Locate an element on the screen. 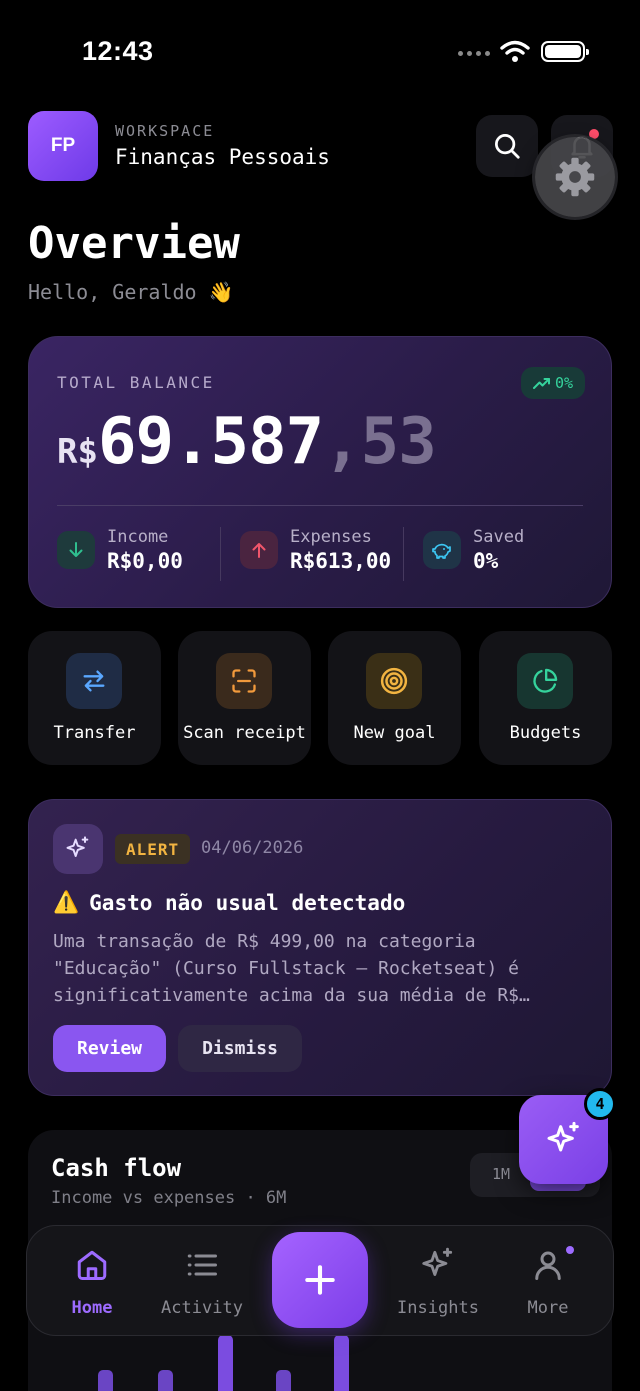  search-button is located at coordinates (507, 146).